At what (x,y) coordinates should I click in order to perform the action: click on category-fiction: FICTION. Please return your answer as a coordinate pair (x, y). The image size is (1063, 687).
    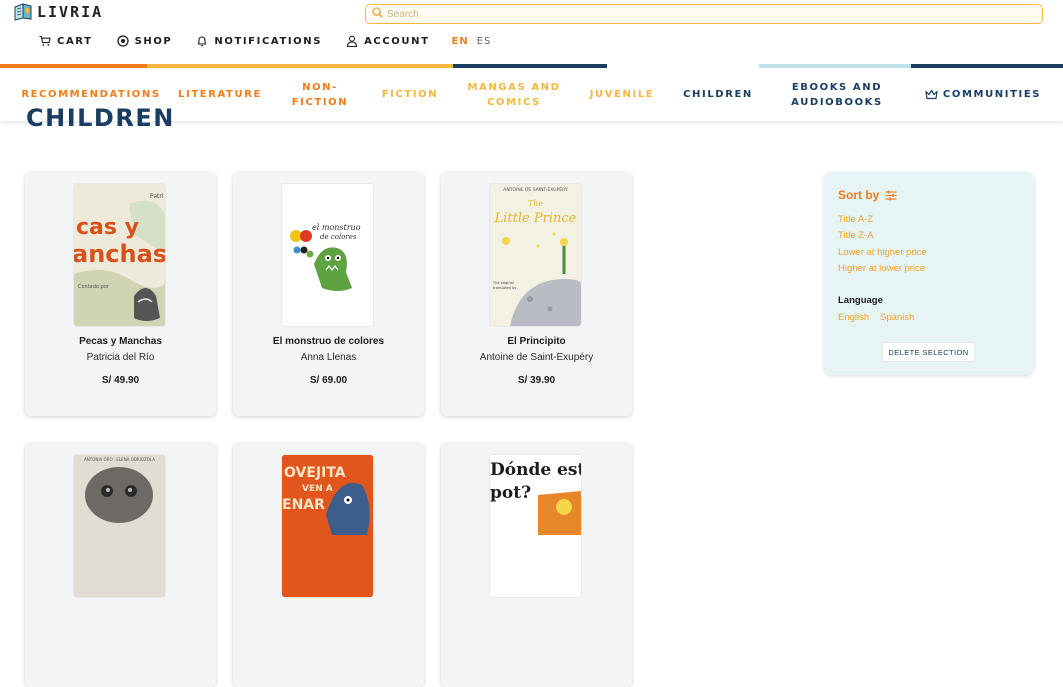
    Looking at the image, I should click on (410, 94).